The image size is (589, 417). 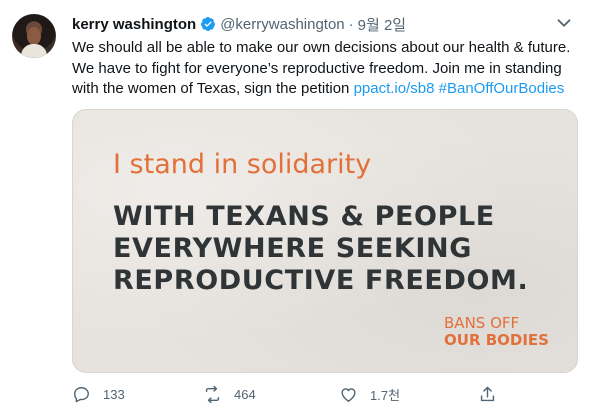 I want to click on tweet-date: 9월 2일, so click(x=382, y=24).